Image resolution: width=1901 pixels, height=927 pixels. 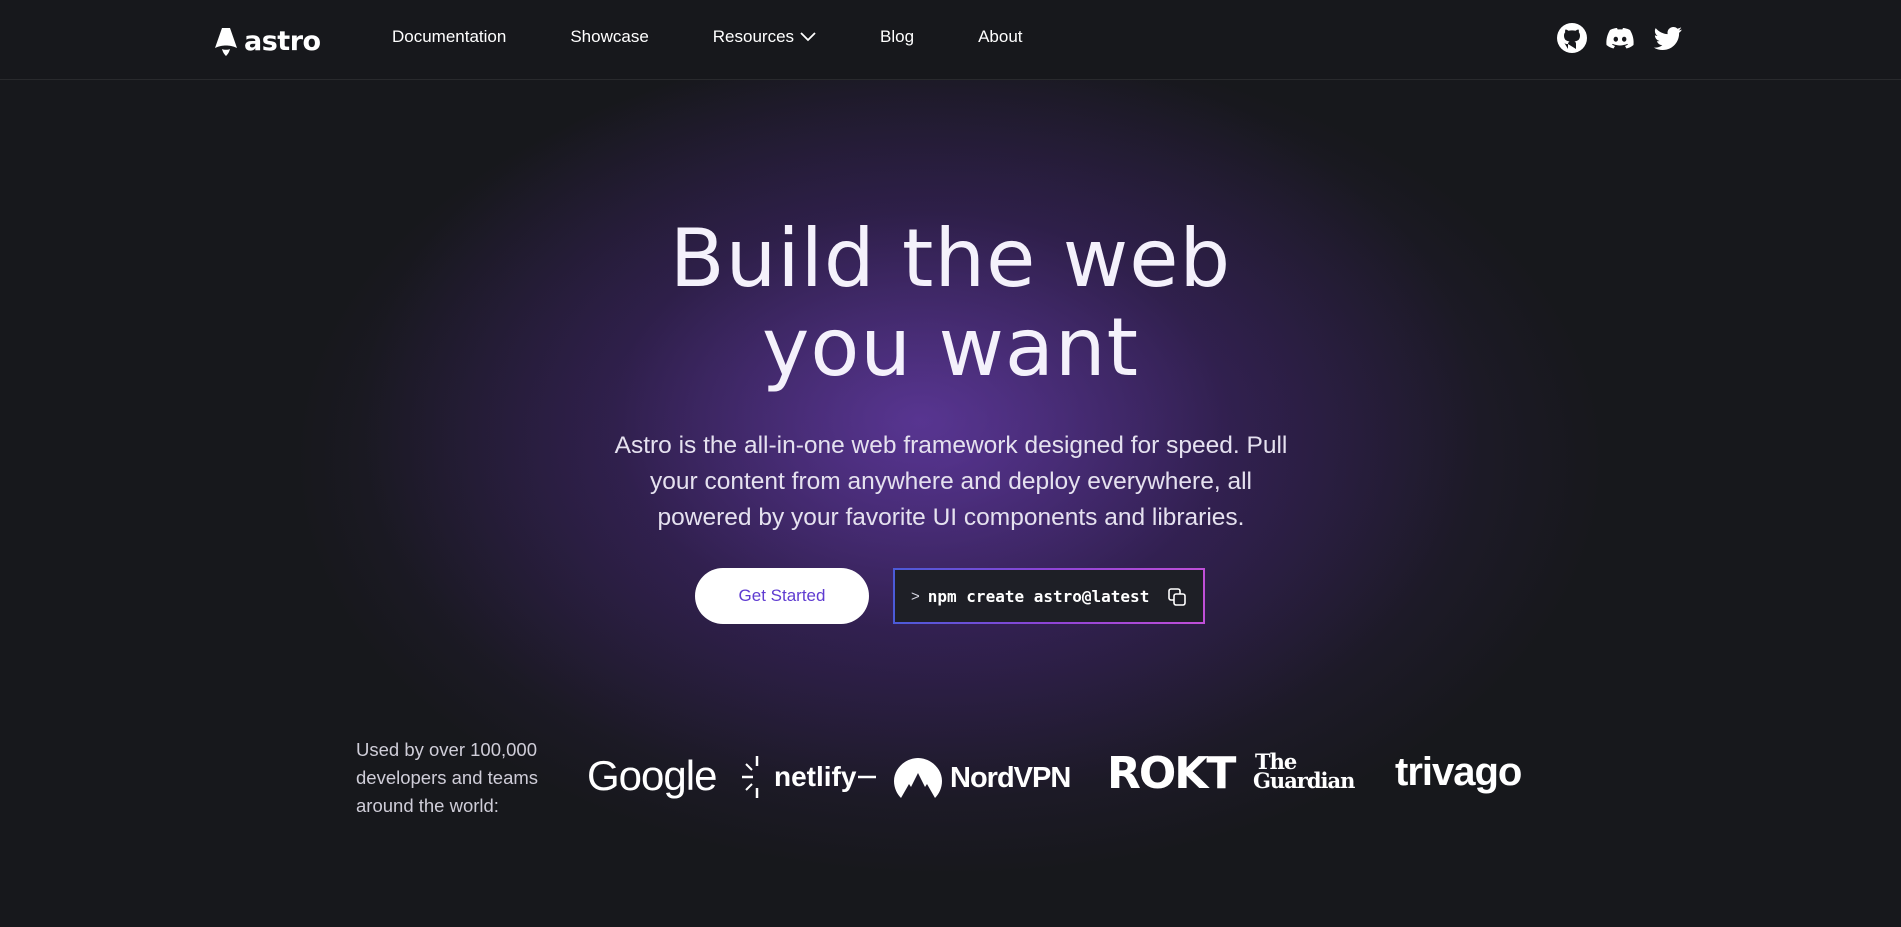 I want to click on netlify-dash-icon, so click(x=867, y=777).